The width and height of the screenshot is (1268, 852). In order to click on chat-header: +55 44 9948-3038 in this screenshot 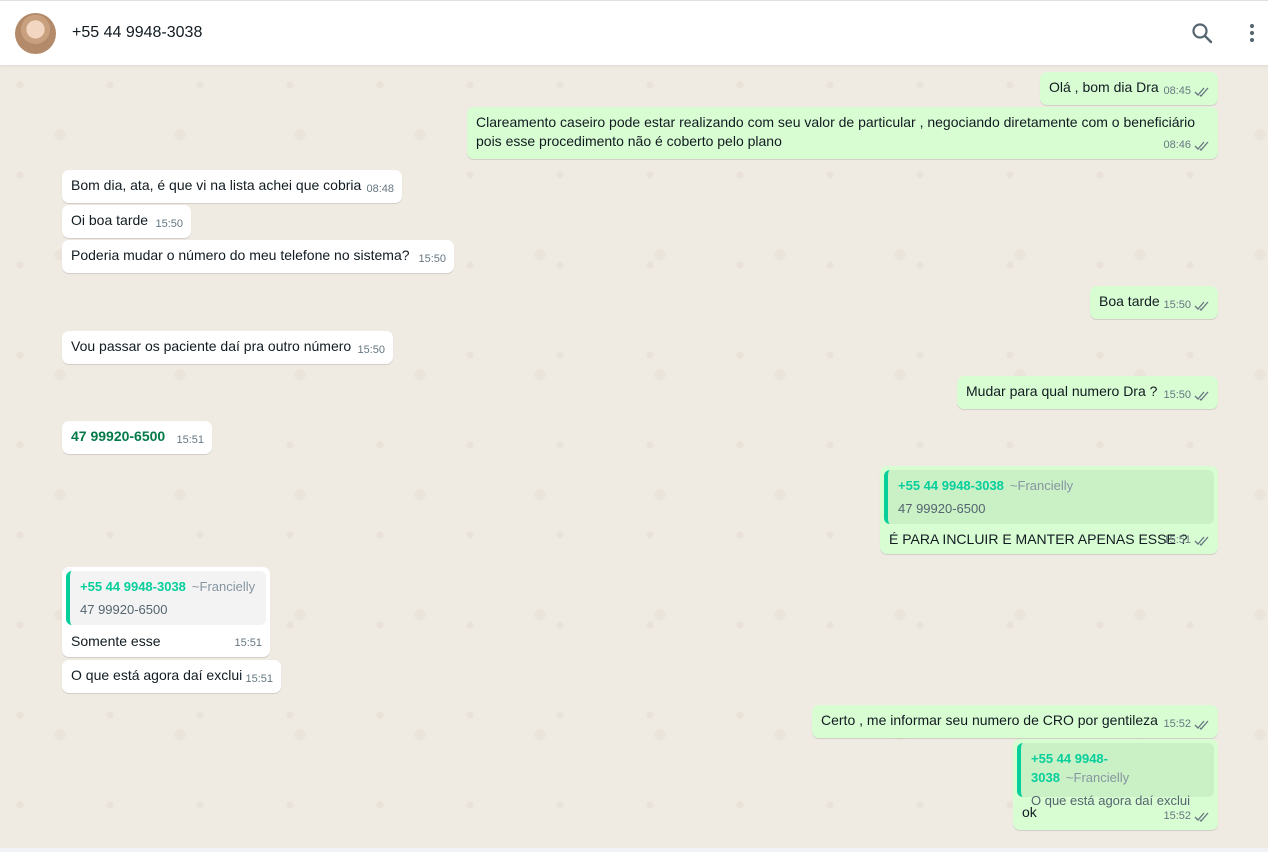, I will do `click(634, 32)`.